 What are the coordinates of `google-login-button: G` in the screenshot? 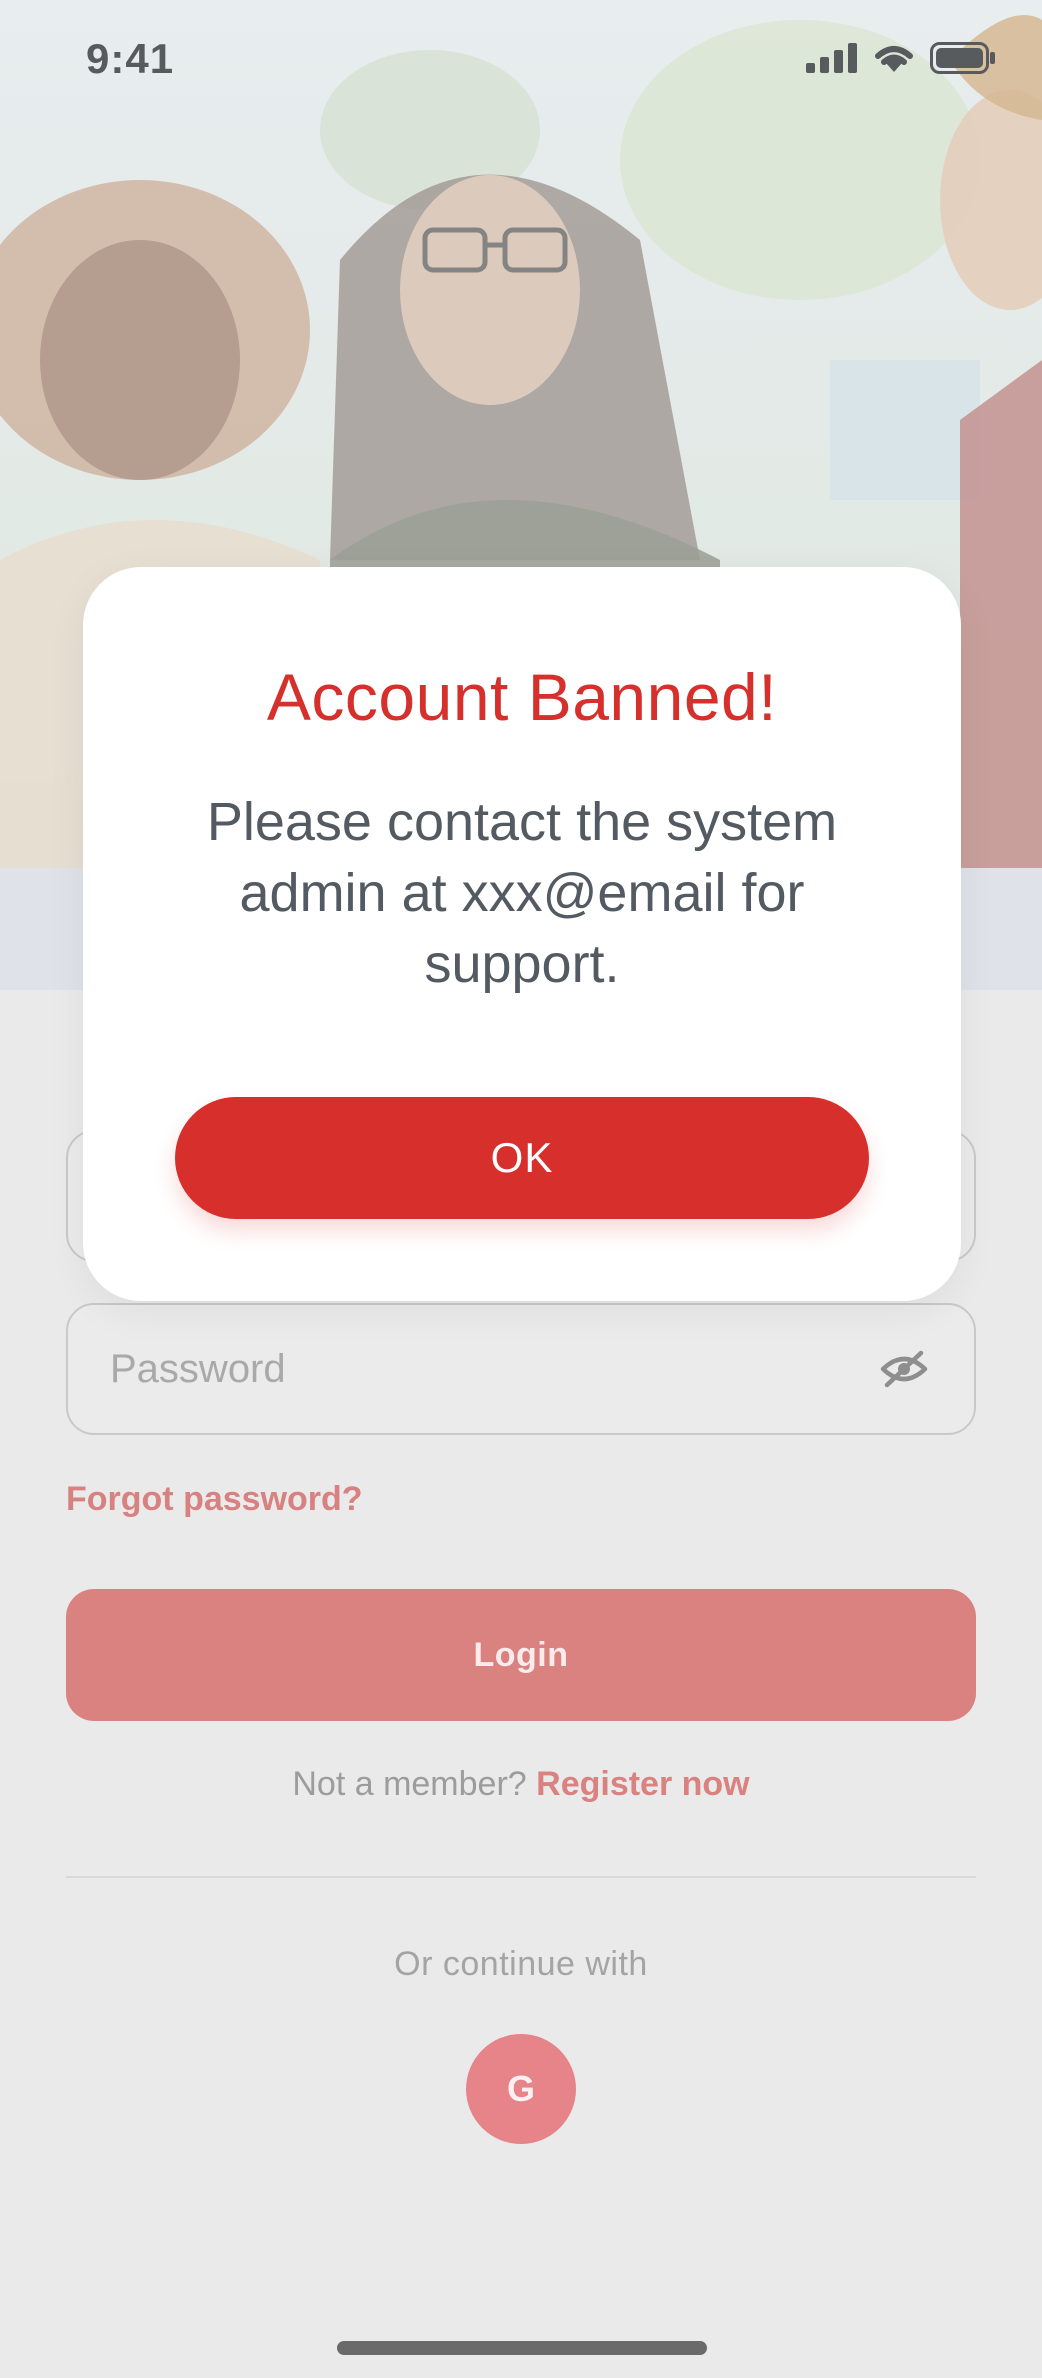 It's located at (521, 2089).